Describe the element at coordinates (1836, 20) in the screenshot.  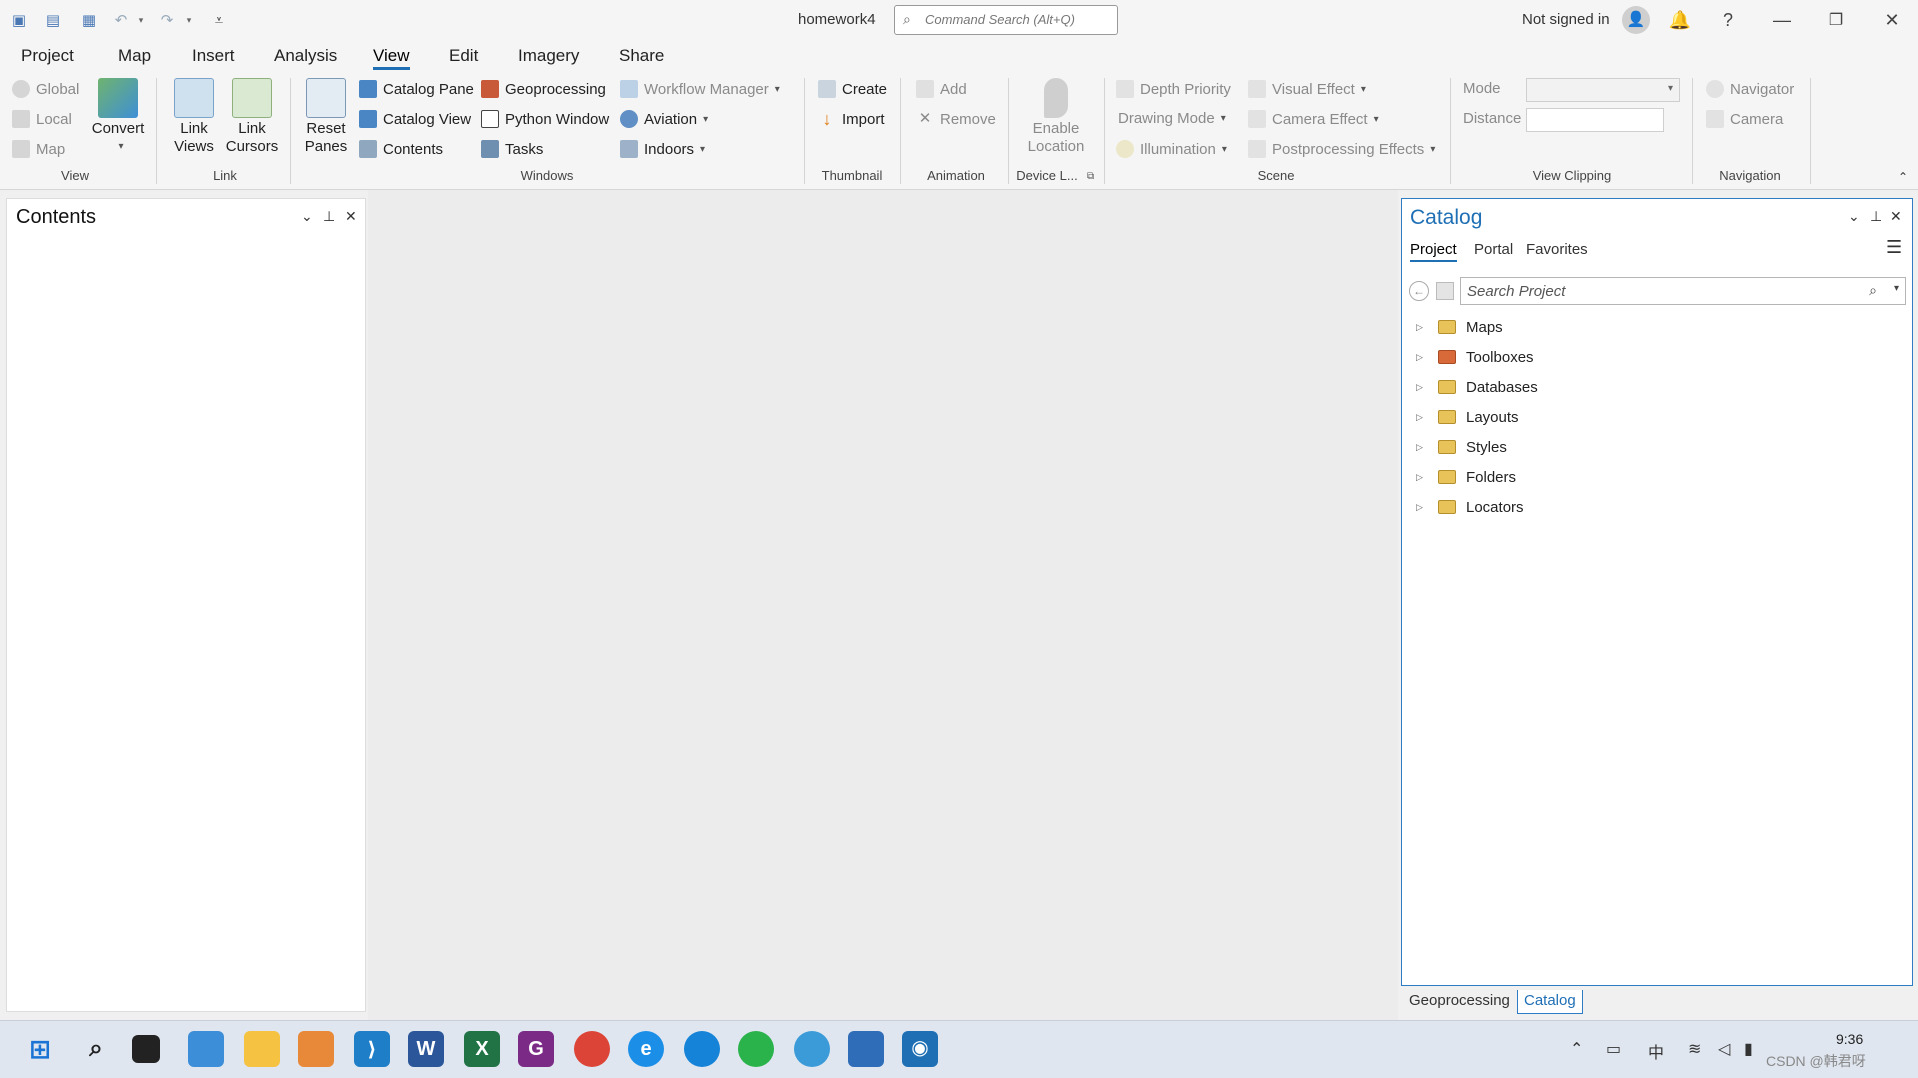
I see `restore-button: ❐` at that location.